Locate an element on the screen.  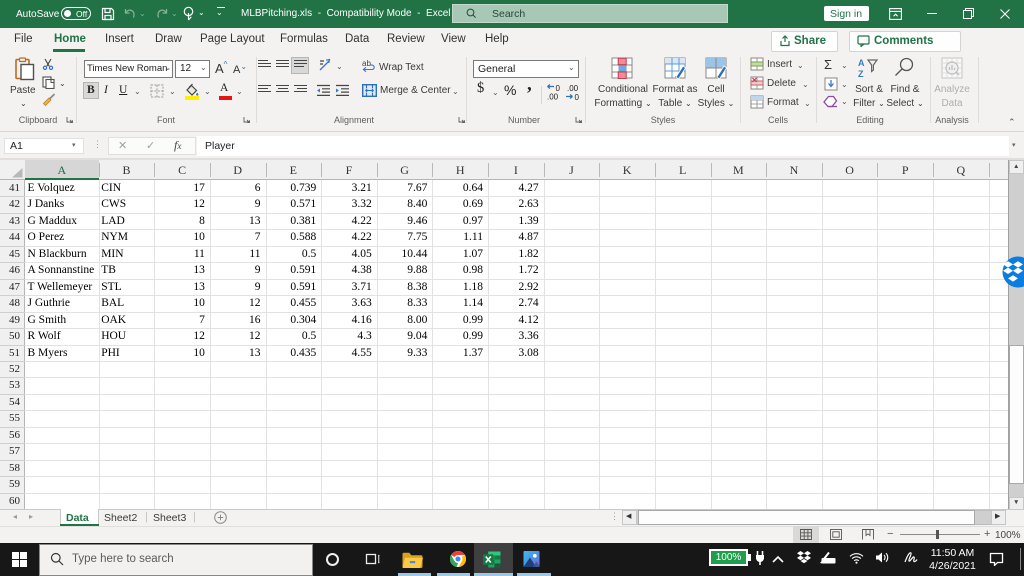
svg-text: 0 is located at coordinates (577, 97).